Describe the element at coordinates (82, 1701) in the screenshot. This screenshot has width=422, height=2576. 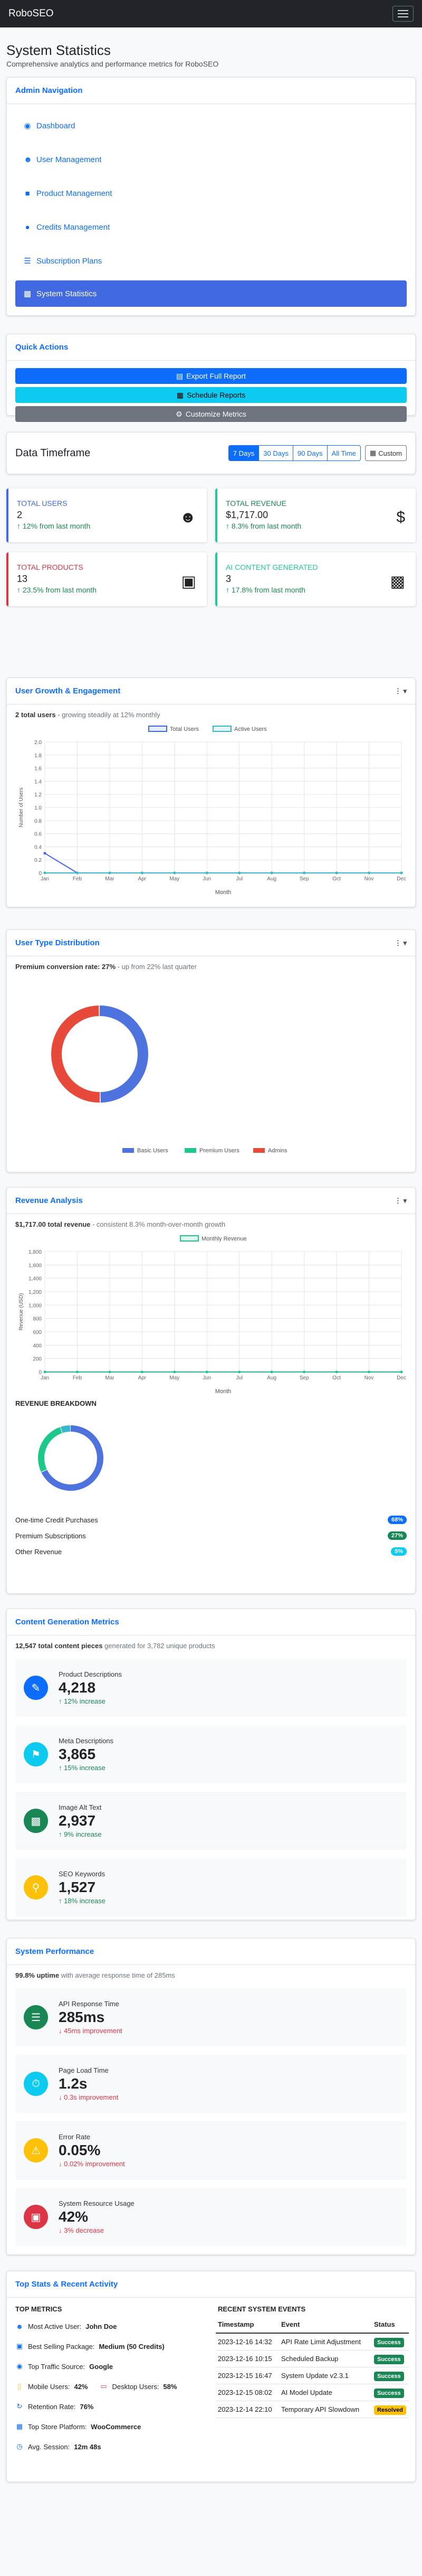
I see `metric-change: ↑ 12% increase` at that location.